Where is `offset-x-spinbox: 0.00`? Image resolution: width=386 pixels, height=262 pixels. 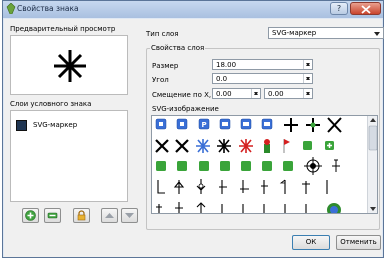 offset-x-spinbox: 0.00 is located at coordinates (236, 93).